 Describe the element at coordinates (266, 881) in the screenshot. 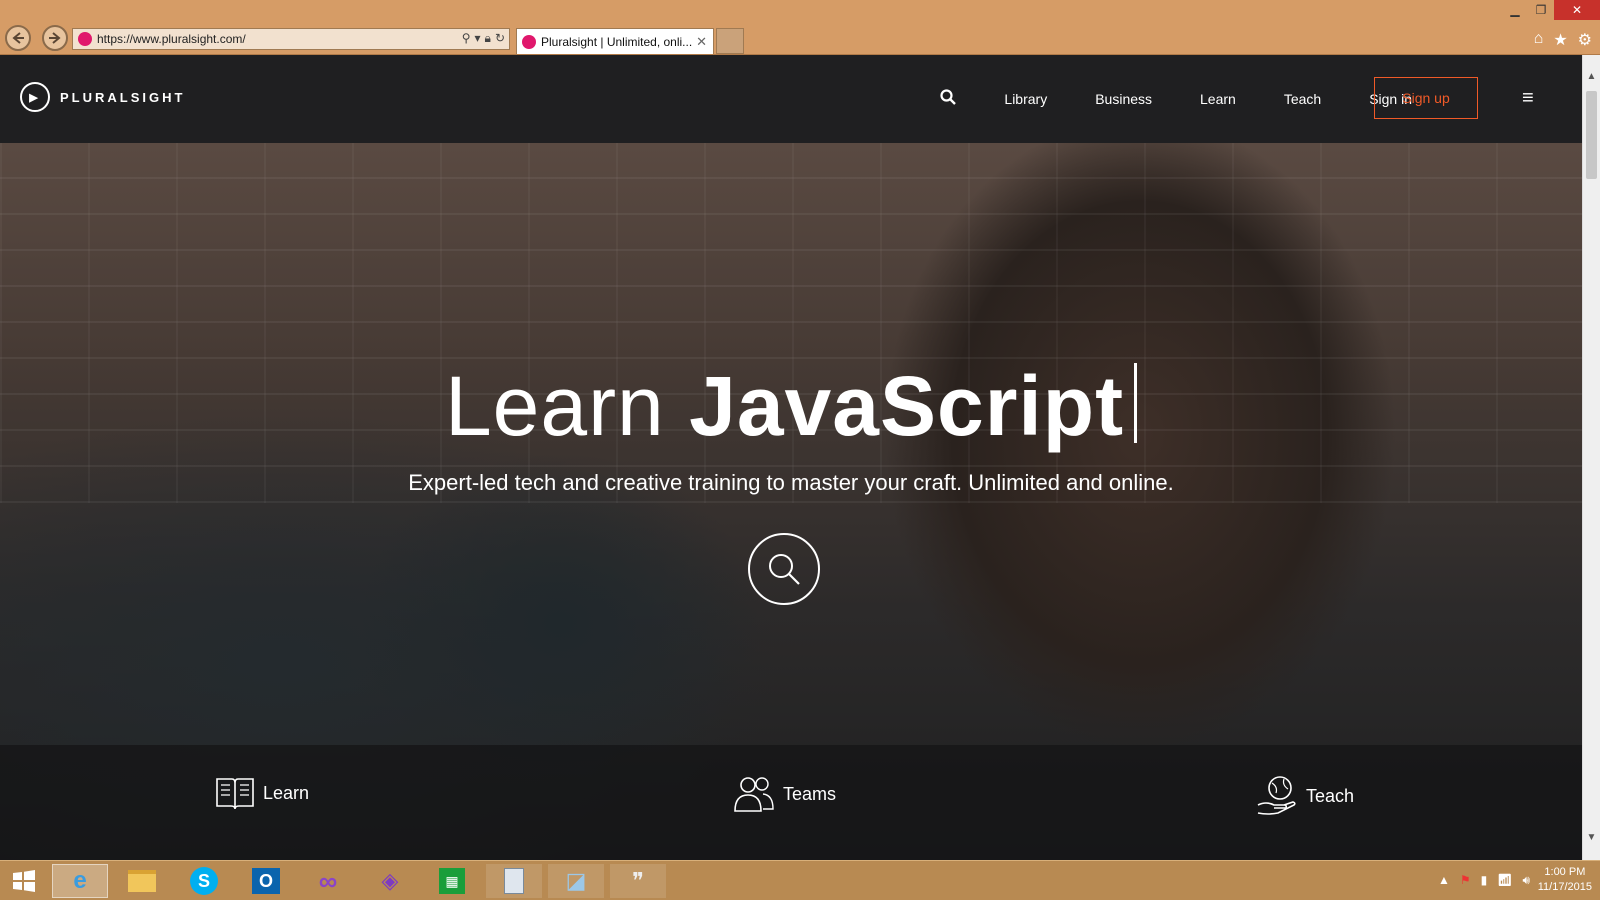

I see `outlook-icon: O` at that location.